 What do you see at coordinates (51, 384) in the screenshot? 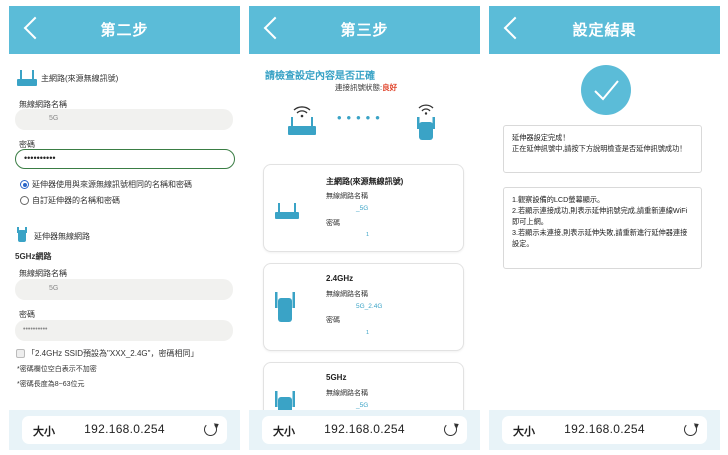
I see `note-password-length: *密碼長度為8~63位元` at bounding box center [51, 384].